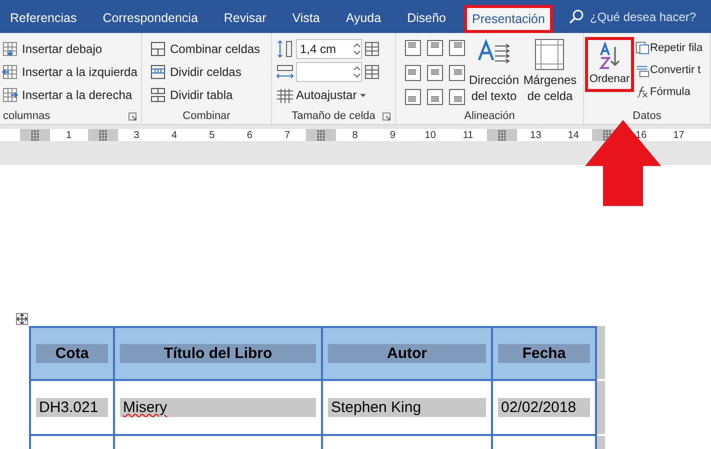 Image resolution: width=711 pixels, height=449 pixels. Describe the element at coordinates (306, 18) in the screenshot. I see `ribbon-tab: Vista` at that location.